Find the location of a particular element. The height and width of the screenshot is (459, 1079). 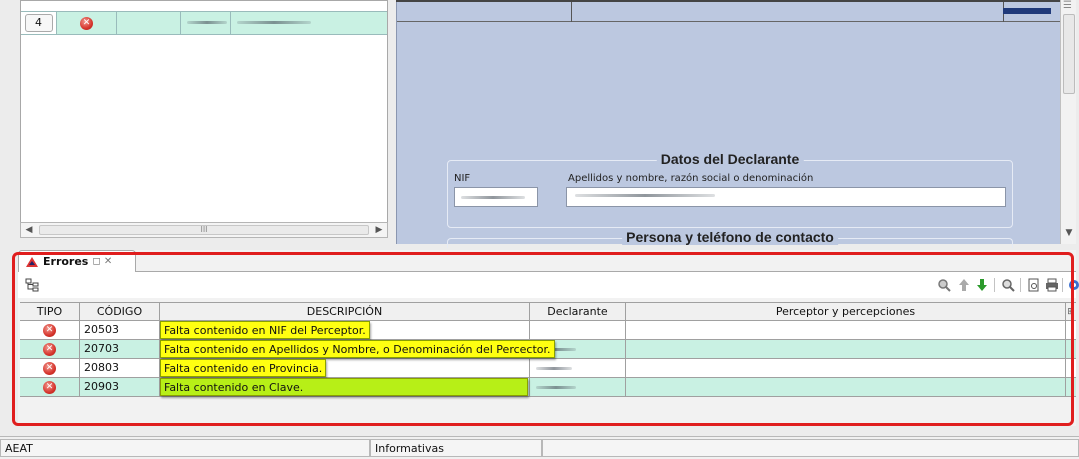

description-cell: Falta contenido en Clave. is located at coordinates (345, 387).